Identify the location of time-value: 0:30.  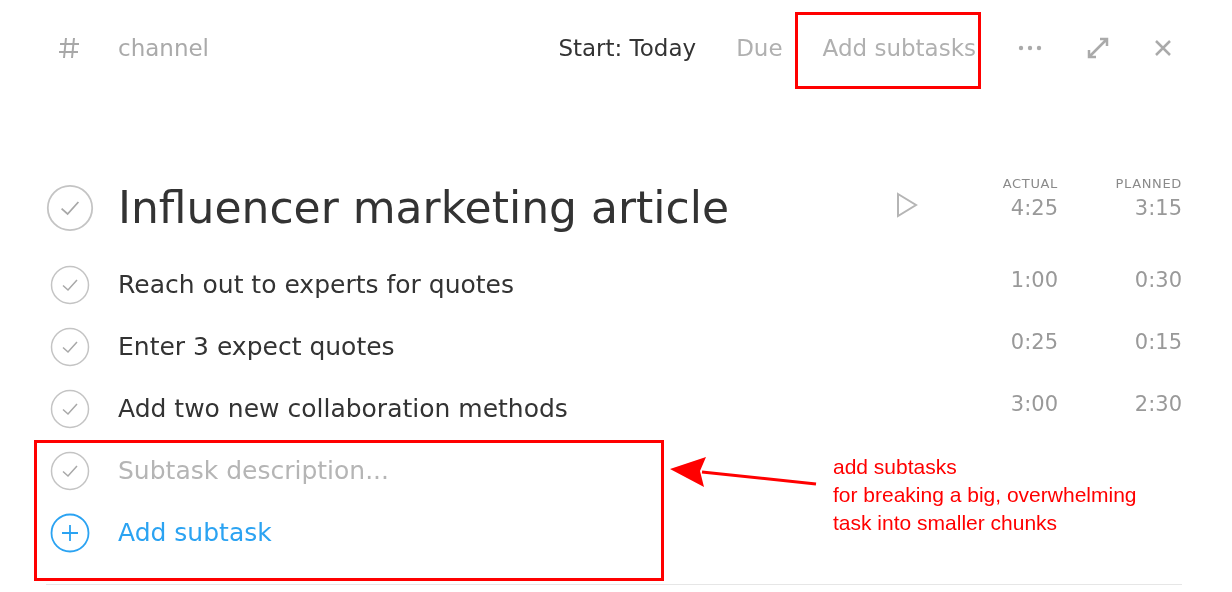
(1158, 281).